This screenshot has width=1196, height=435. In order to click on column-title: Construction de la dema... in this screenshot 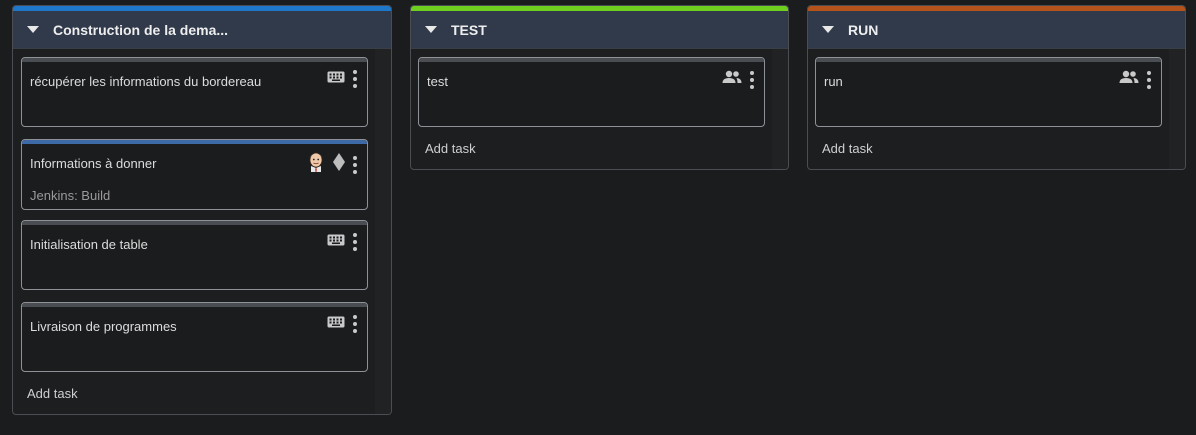, I will do `click(141, 29)`.